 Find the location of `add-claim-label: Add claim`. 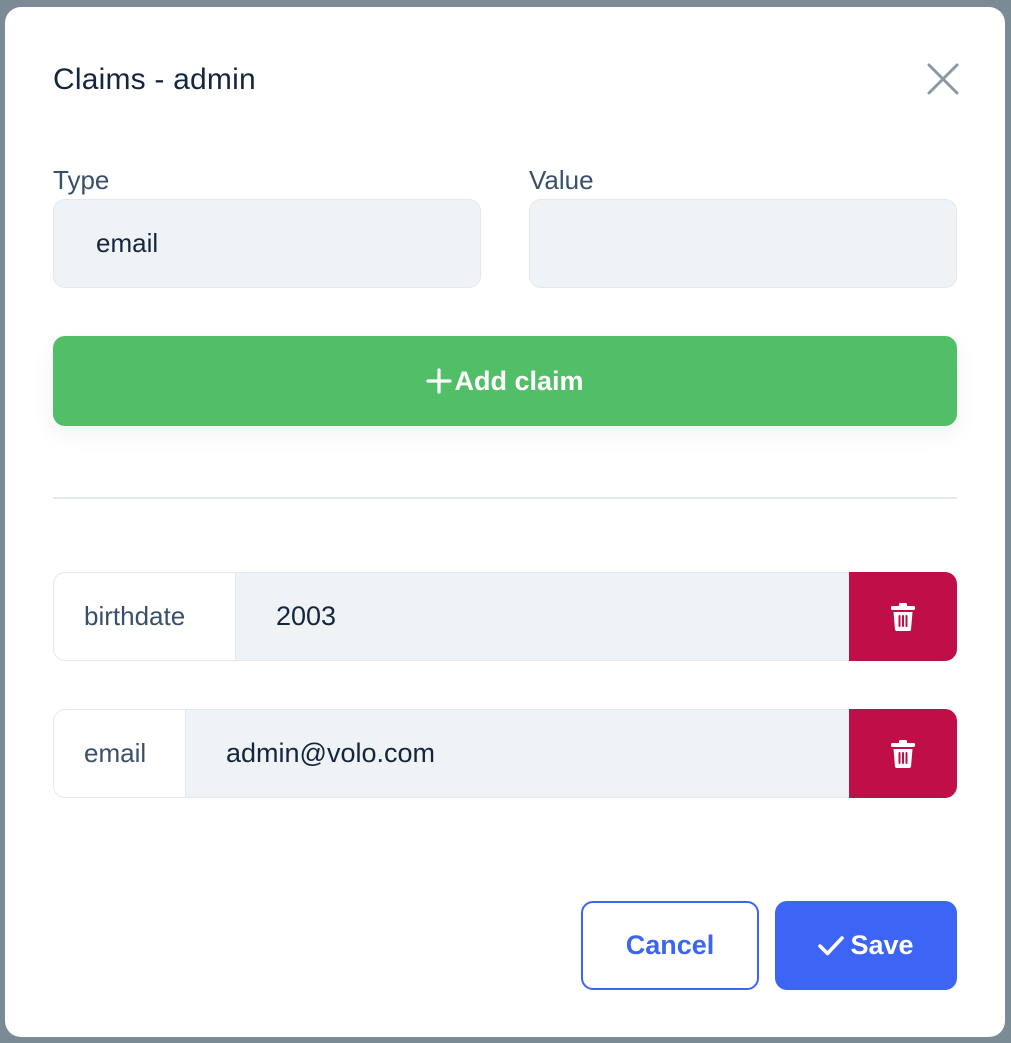

add-claim-label: Add claim is located at coordinates (519, 380).